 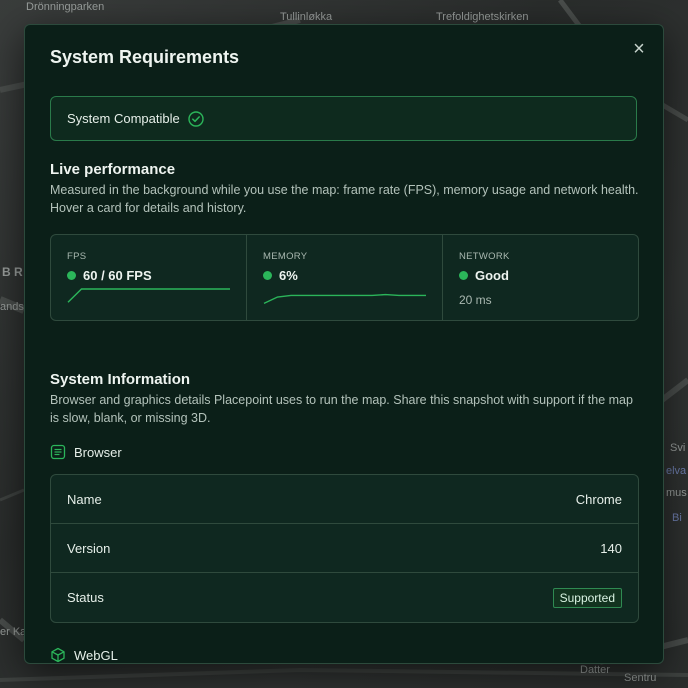 What do you see at coordinates (58, 655) in the screenshot?
I see `cube-icon` at bounding box center [58, 655].